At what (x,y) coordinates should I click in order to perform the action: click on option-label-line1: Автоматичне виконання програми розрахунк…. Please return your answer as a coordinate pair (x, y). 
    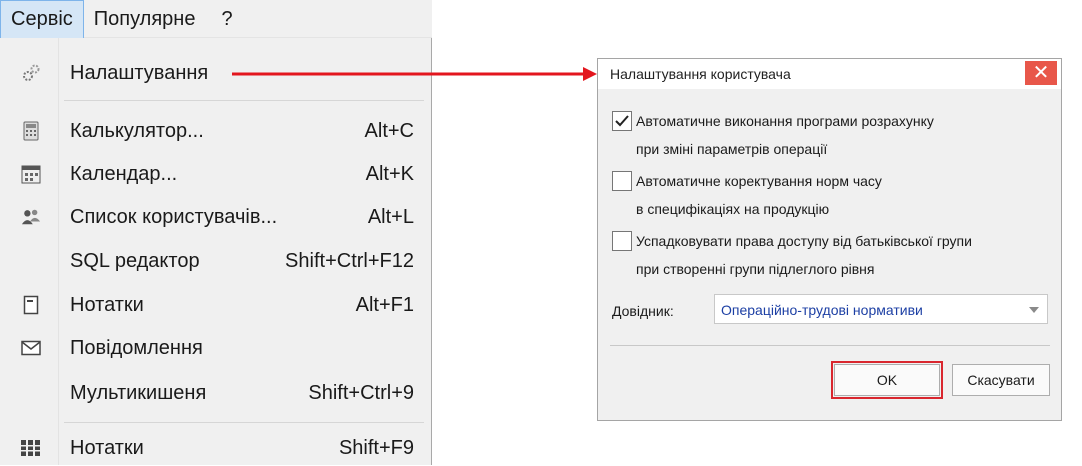
    Looking at the image, I should click on (785, 121).